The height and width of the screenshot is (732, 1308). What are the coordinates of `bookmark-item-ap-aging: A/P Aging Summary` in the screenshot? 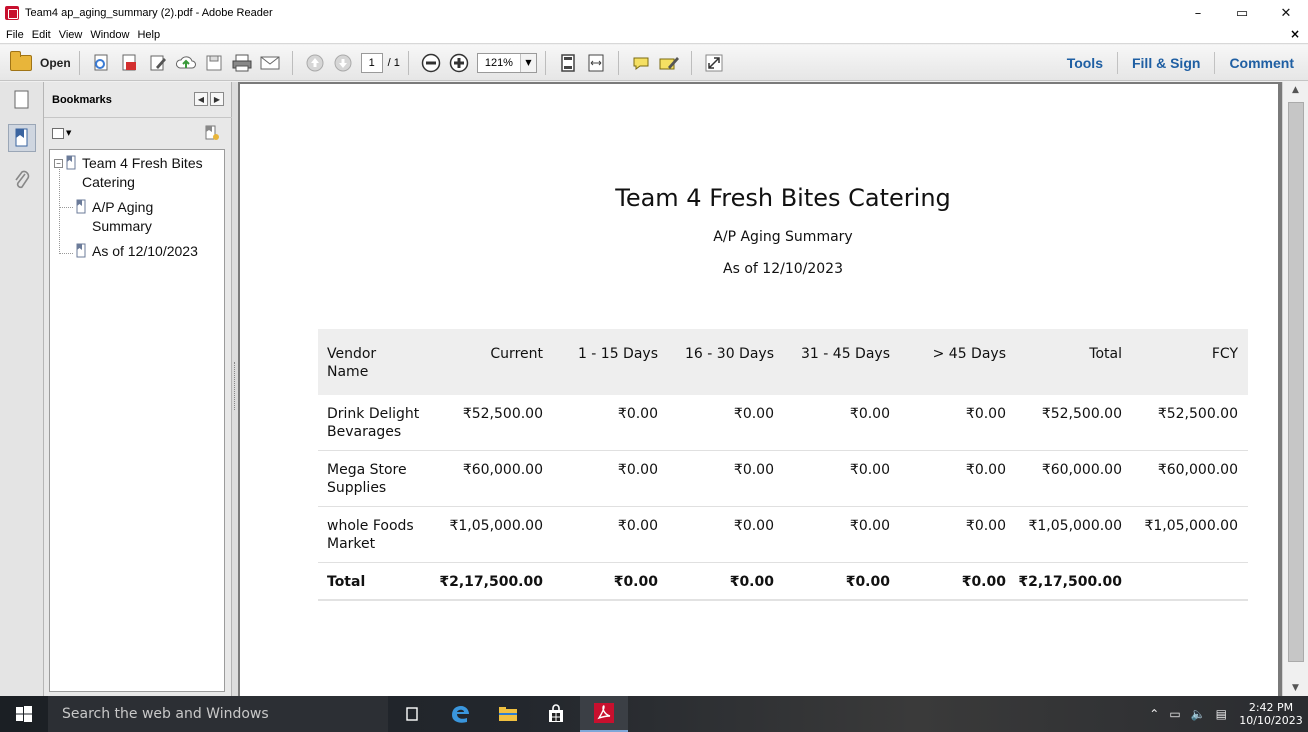 It's located at (139, 217).